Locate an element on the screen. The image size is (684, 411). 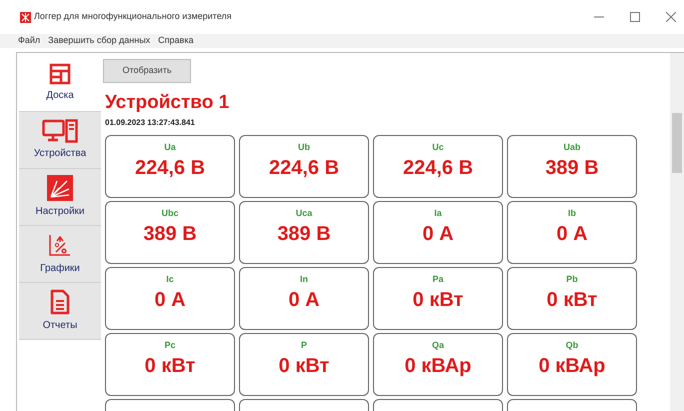
burst-icon is located at coordinates (60, 188).